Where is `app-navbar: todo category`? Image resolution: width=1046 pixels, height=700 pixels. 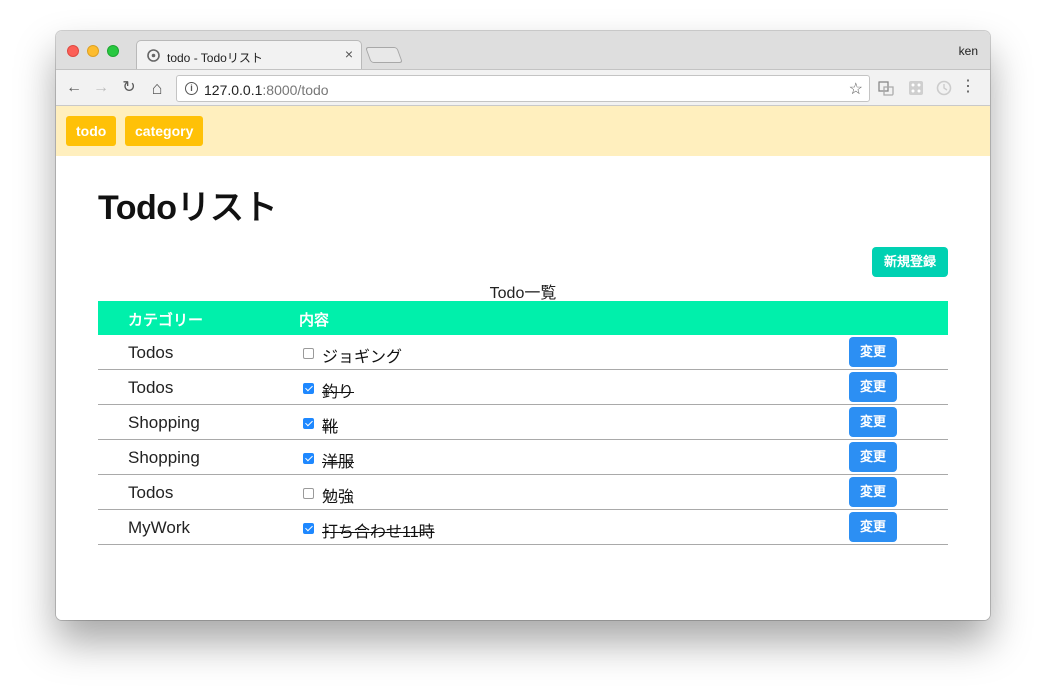 app-navbar: todo category is located at coordinates (523, 131).